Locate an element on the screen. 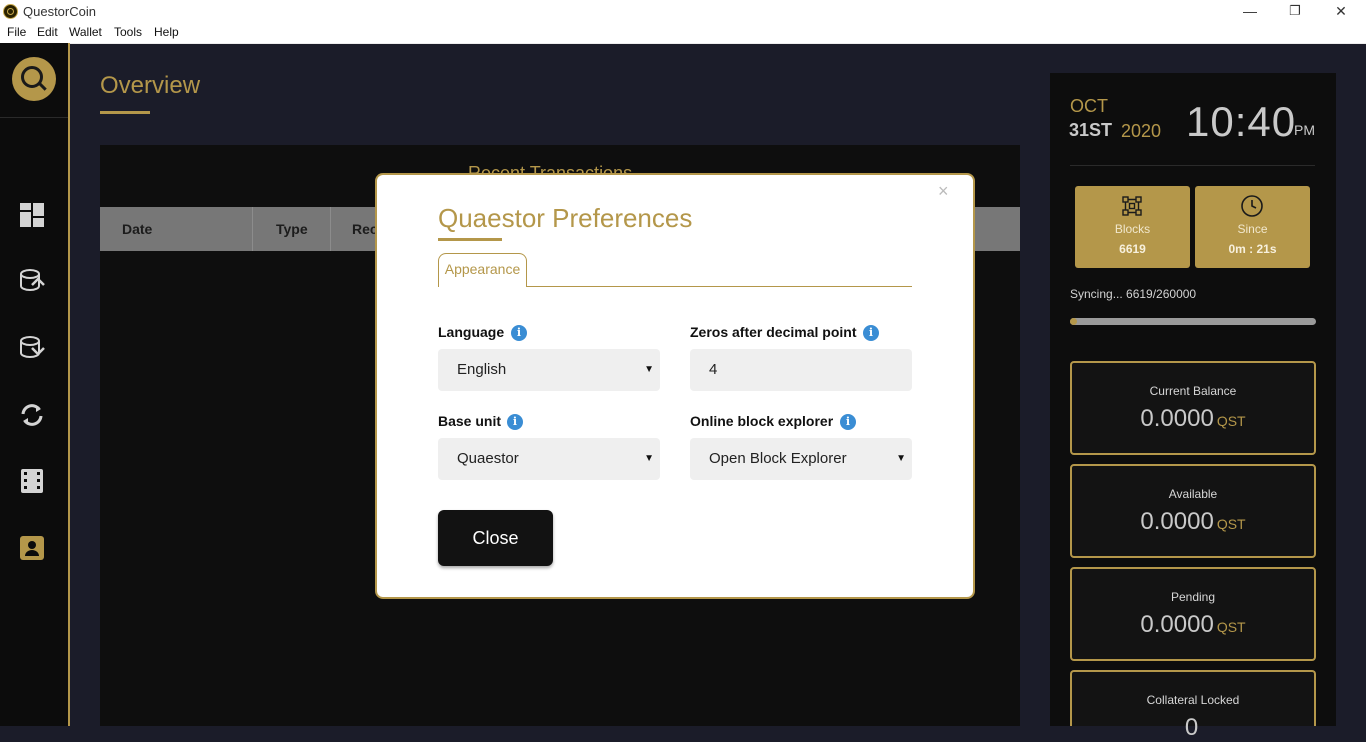 The height and width of the screenshot is (742, 1366). base-unit-value: Quaestor is located at coordinates (488, 458).